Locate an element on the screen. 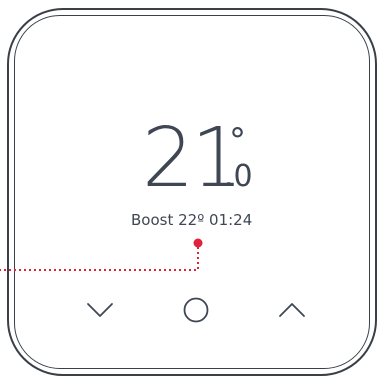 This screenshot has height=385, width=385. mode-button is located at coordinates (196, 310).